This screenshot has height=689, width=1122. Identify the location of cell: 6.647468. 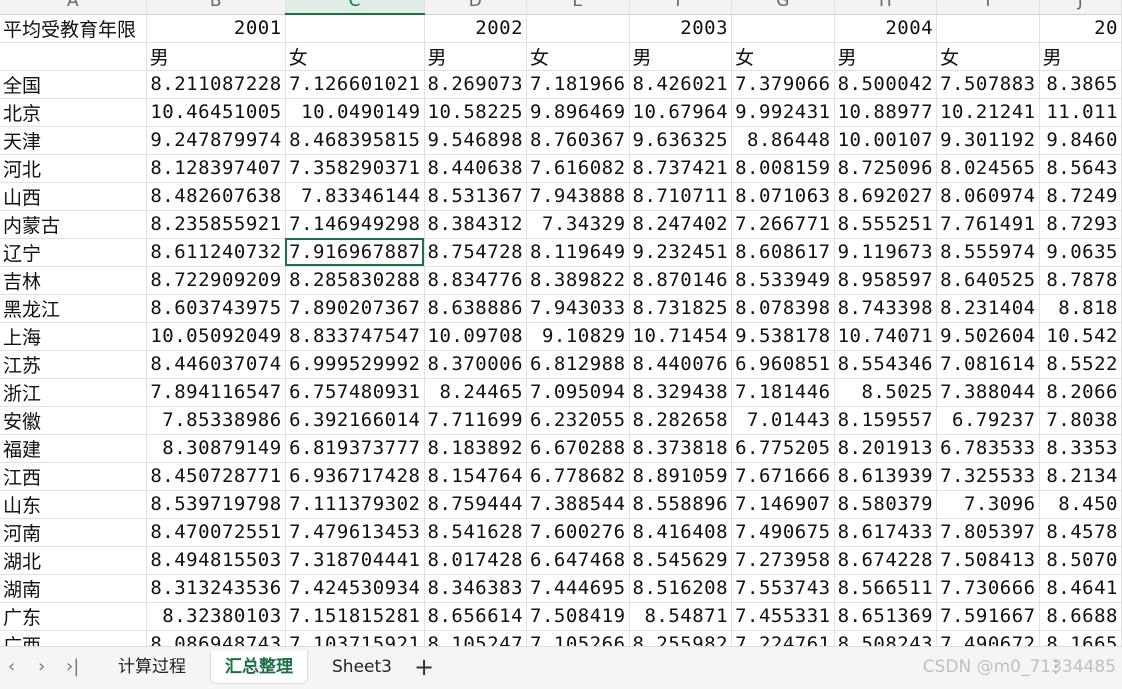
(578, 560).